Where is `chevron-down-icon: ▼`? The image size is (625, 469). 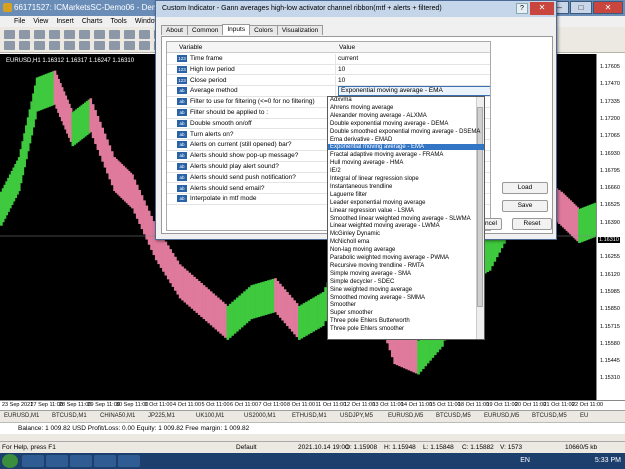
chevron-down-icon: ▼ is located at coordinates (488, 91).